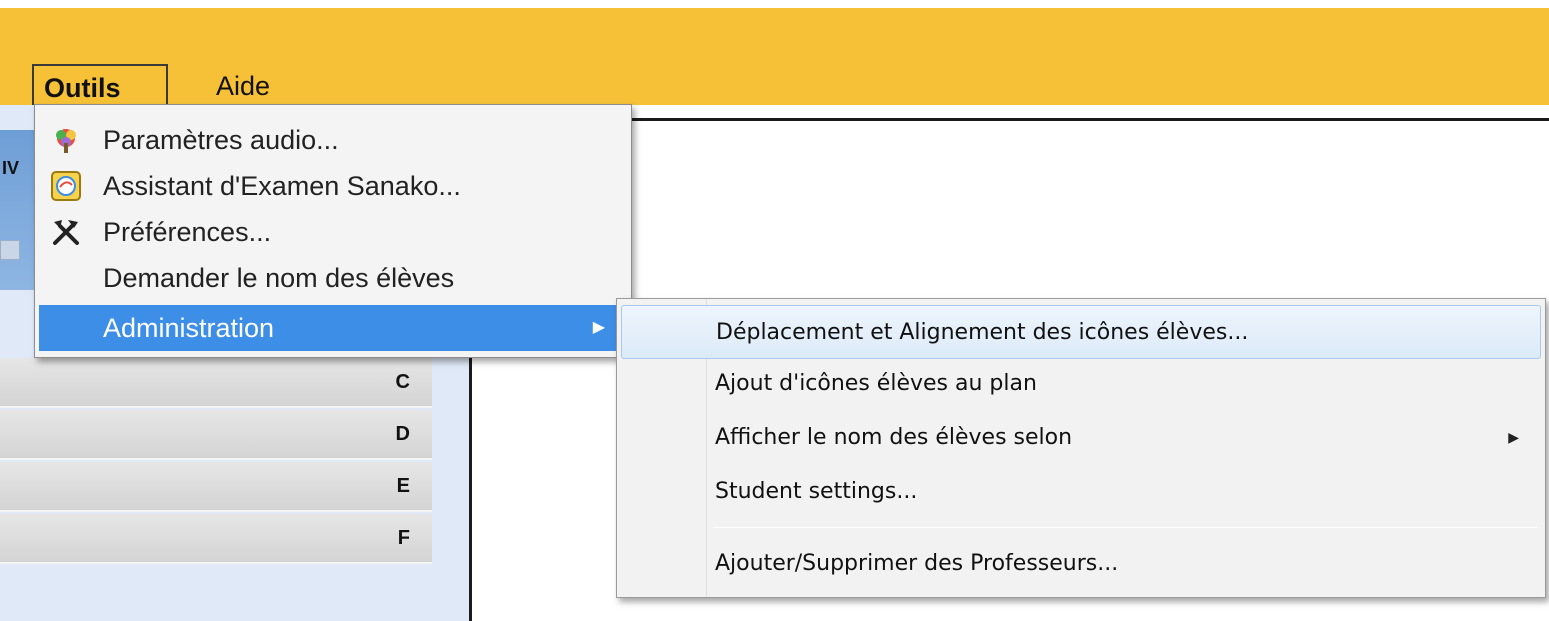 This screenshot has height=621, width=1549. I want to click on right-pane-border, so click(1010, 119).